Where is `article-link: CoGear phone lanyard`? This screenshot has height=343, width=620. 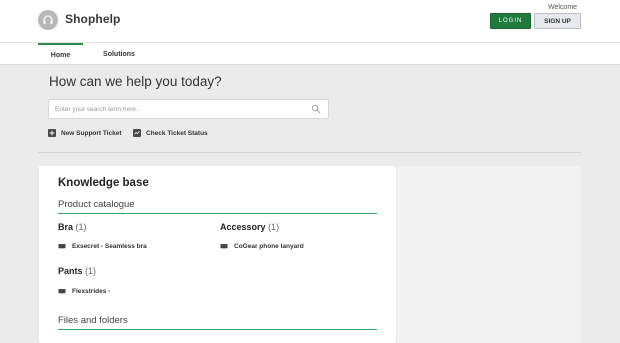 article-link: CoGear phone lanyard is located at coordinates (262, 246).